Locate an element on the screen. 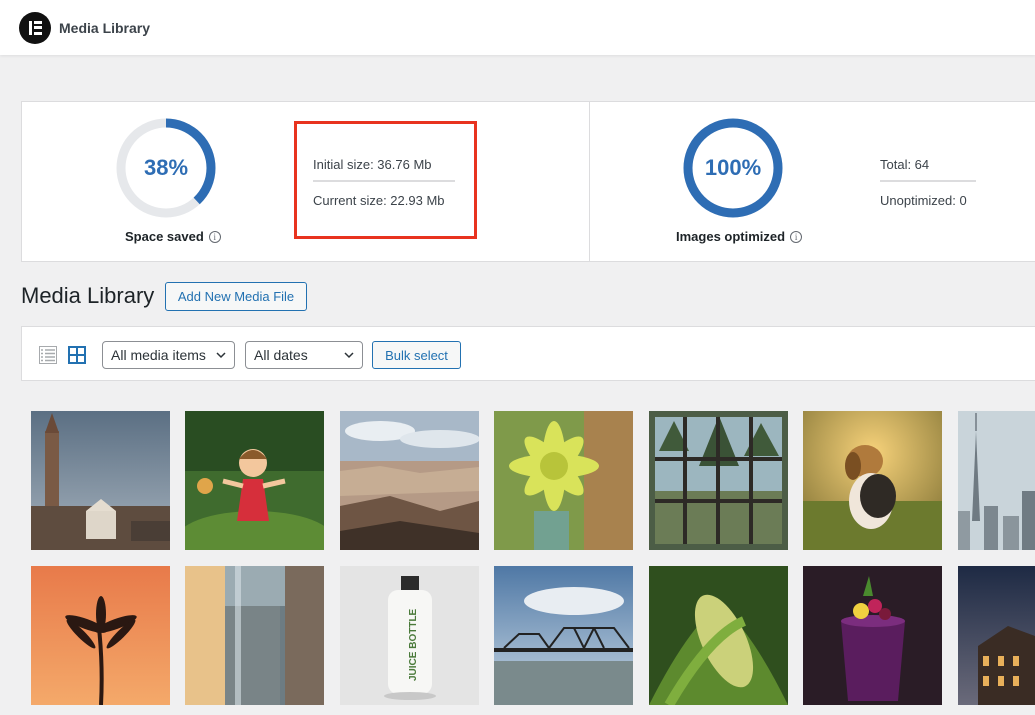 This screenshot has height=715, width=1035. page-title: Media Library is located at coordinates (88, 295).